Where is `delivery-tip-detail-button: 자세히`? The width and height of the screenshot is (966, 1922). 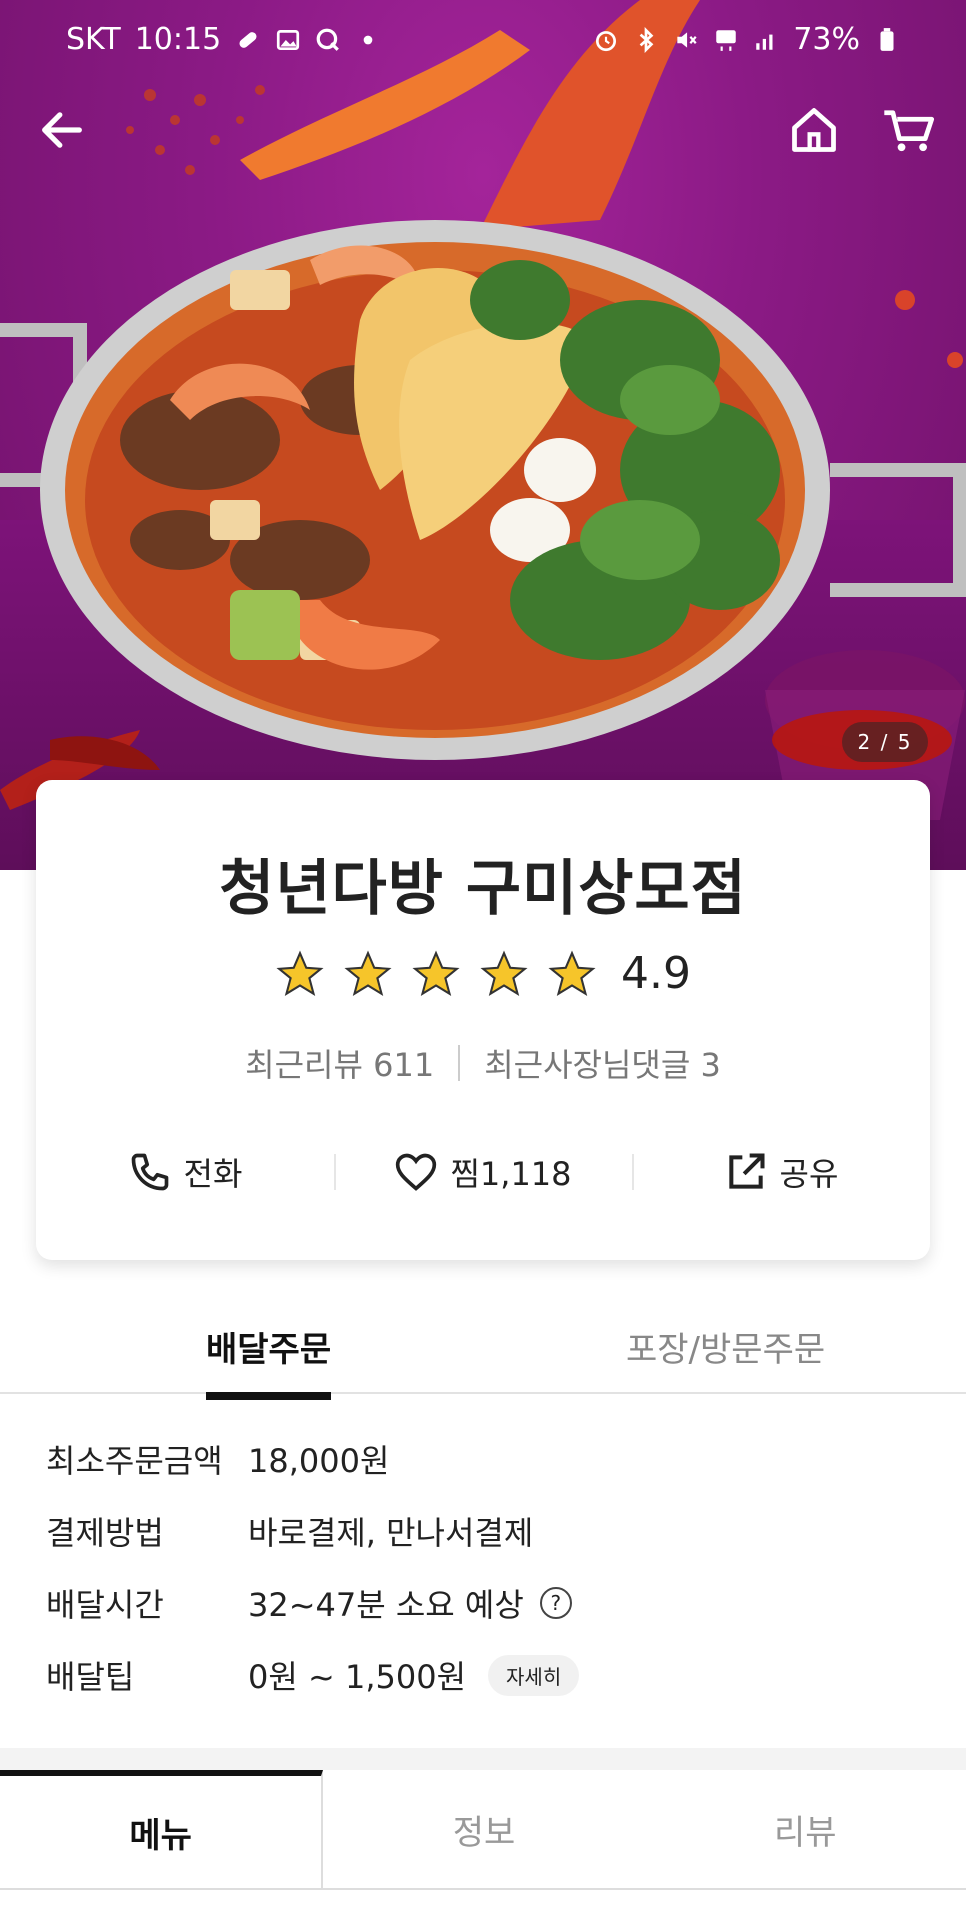 delivery-tip-detail-button: 자세히 is located at coordinates (534, 1675).